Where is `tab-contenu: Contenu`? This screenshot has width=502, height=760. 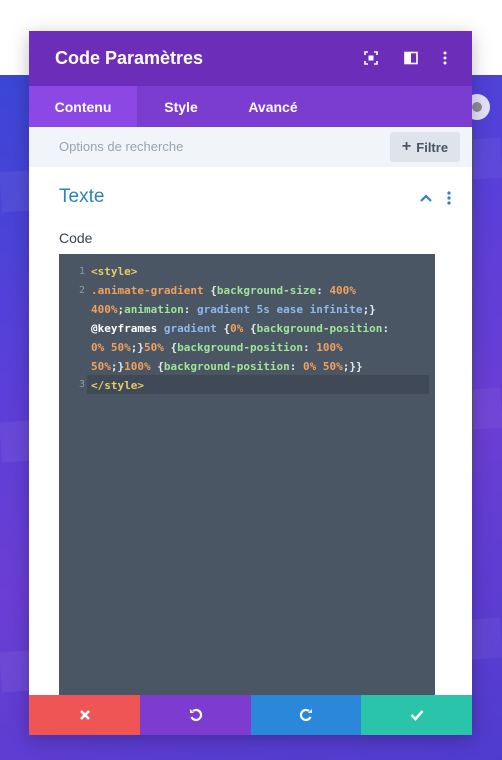
tab-contenu: Contenu is located at coordinates (83, 106).